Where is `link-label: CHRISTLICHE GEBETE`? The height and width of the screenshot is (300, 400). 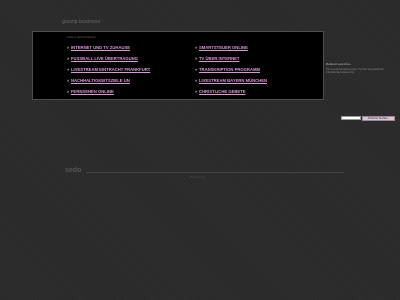
link-label: CHRISTLICHE GEBETE is located at coordinates (222, 91).